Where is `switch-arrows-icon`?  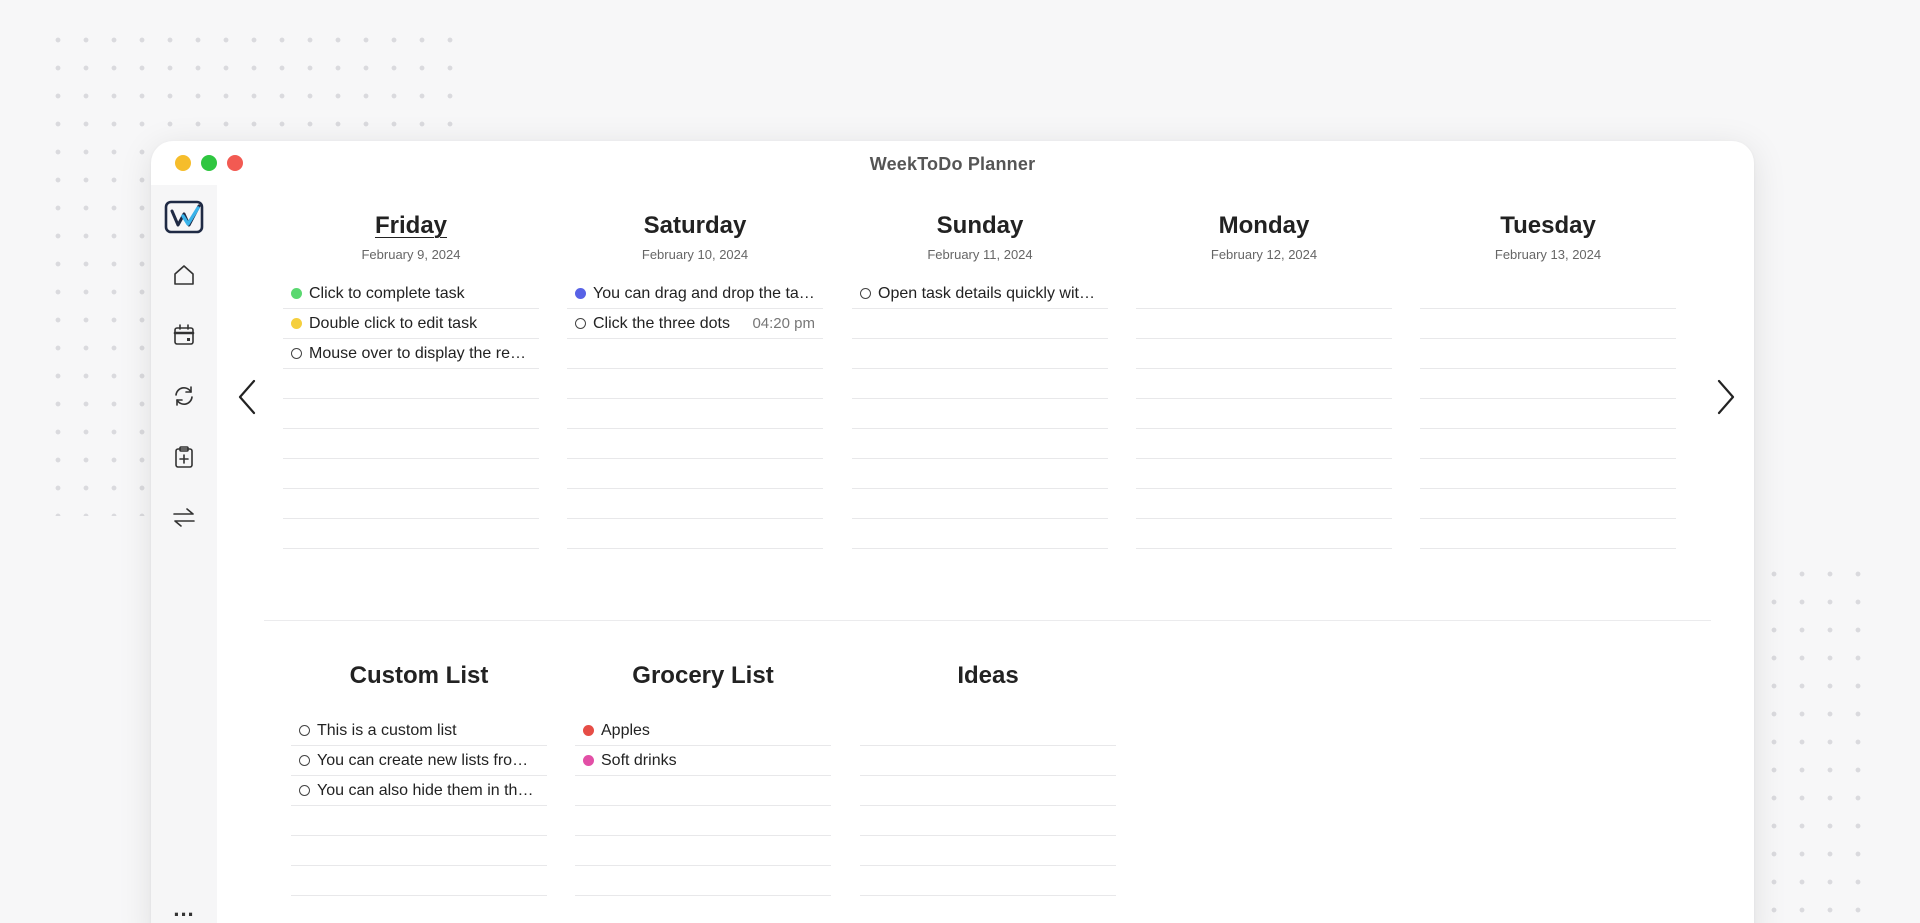
switch-arrows-icon is located at coordinates (184, 517).